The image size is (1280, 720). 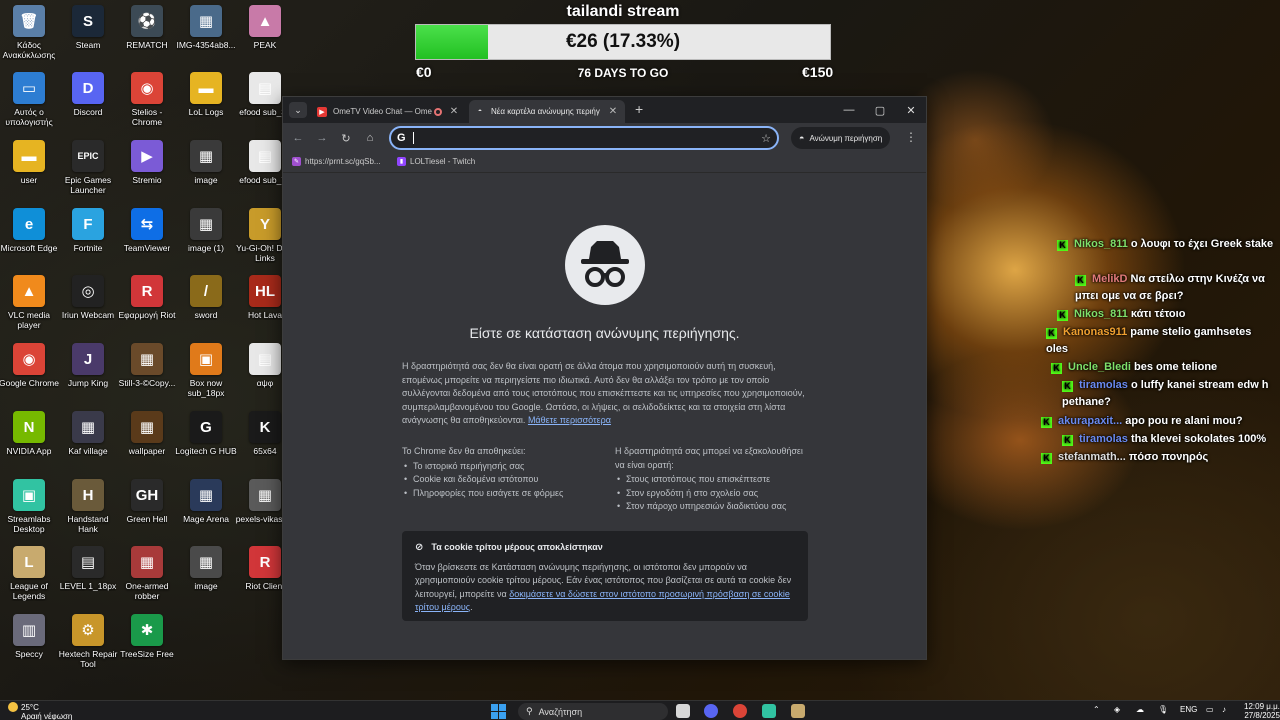 What do you see at coordinates (147, 297) in the screenshot?
I see `desktop-icon: R Εφαρμογή Riot` at bounding box center [147, 297].